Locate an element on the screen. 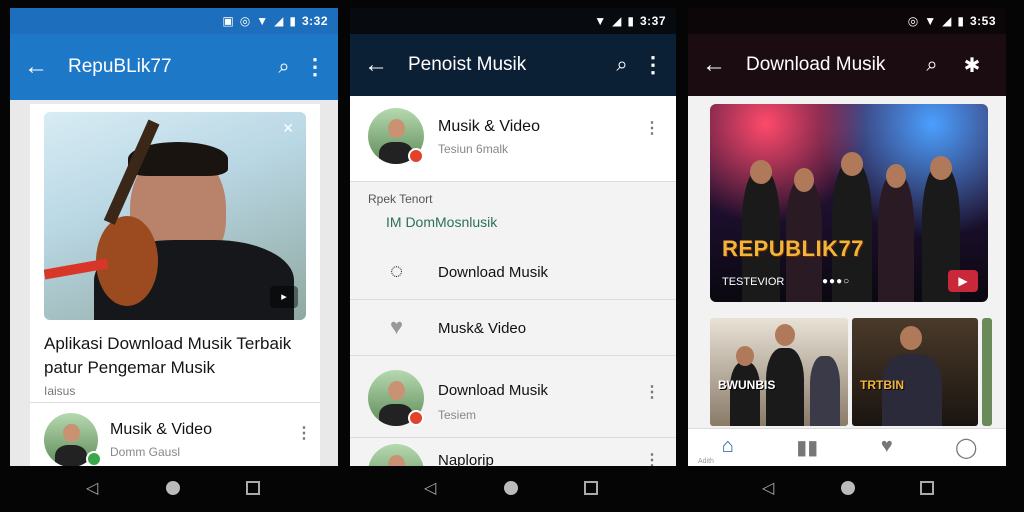 The height and width of the screenshot is (512, 1024). menu-item-video: ♥ Musk& Video is located at coordinates (513, 328).